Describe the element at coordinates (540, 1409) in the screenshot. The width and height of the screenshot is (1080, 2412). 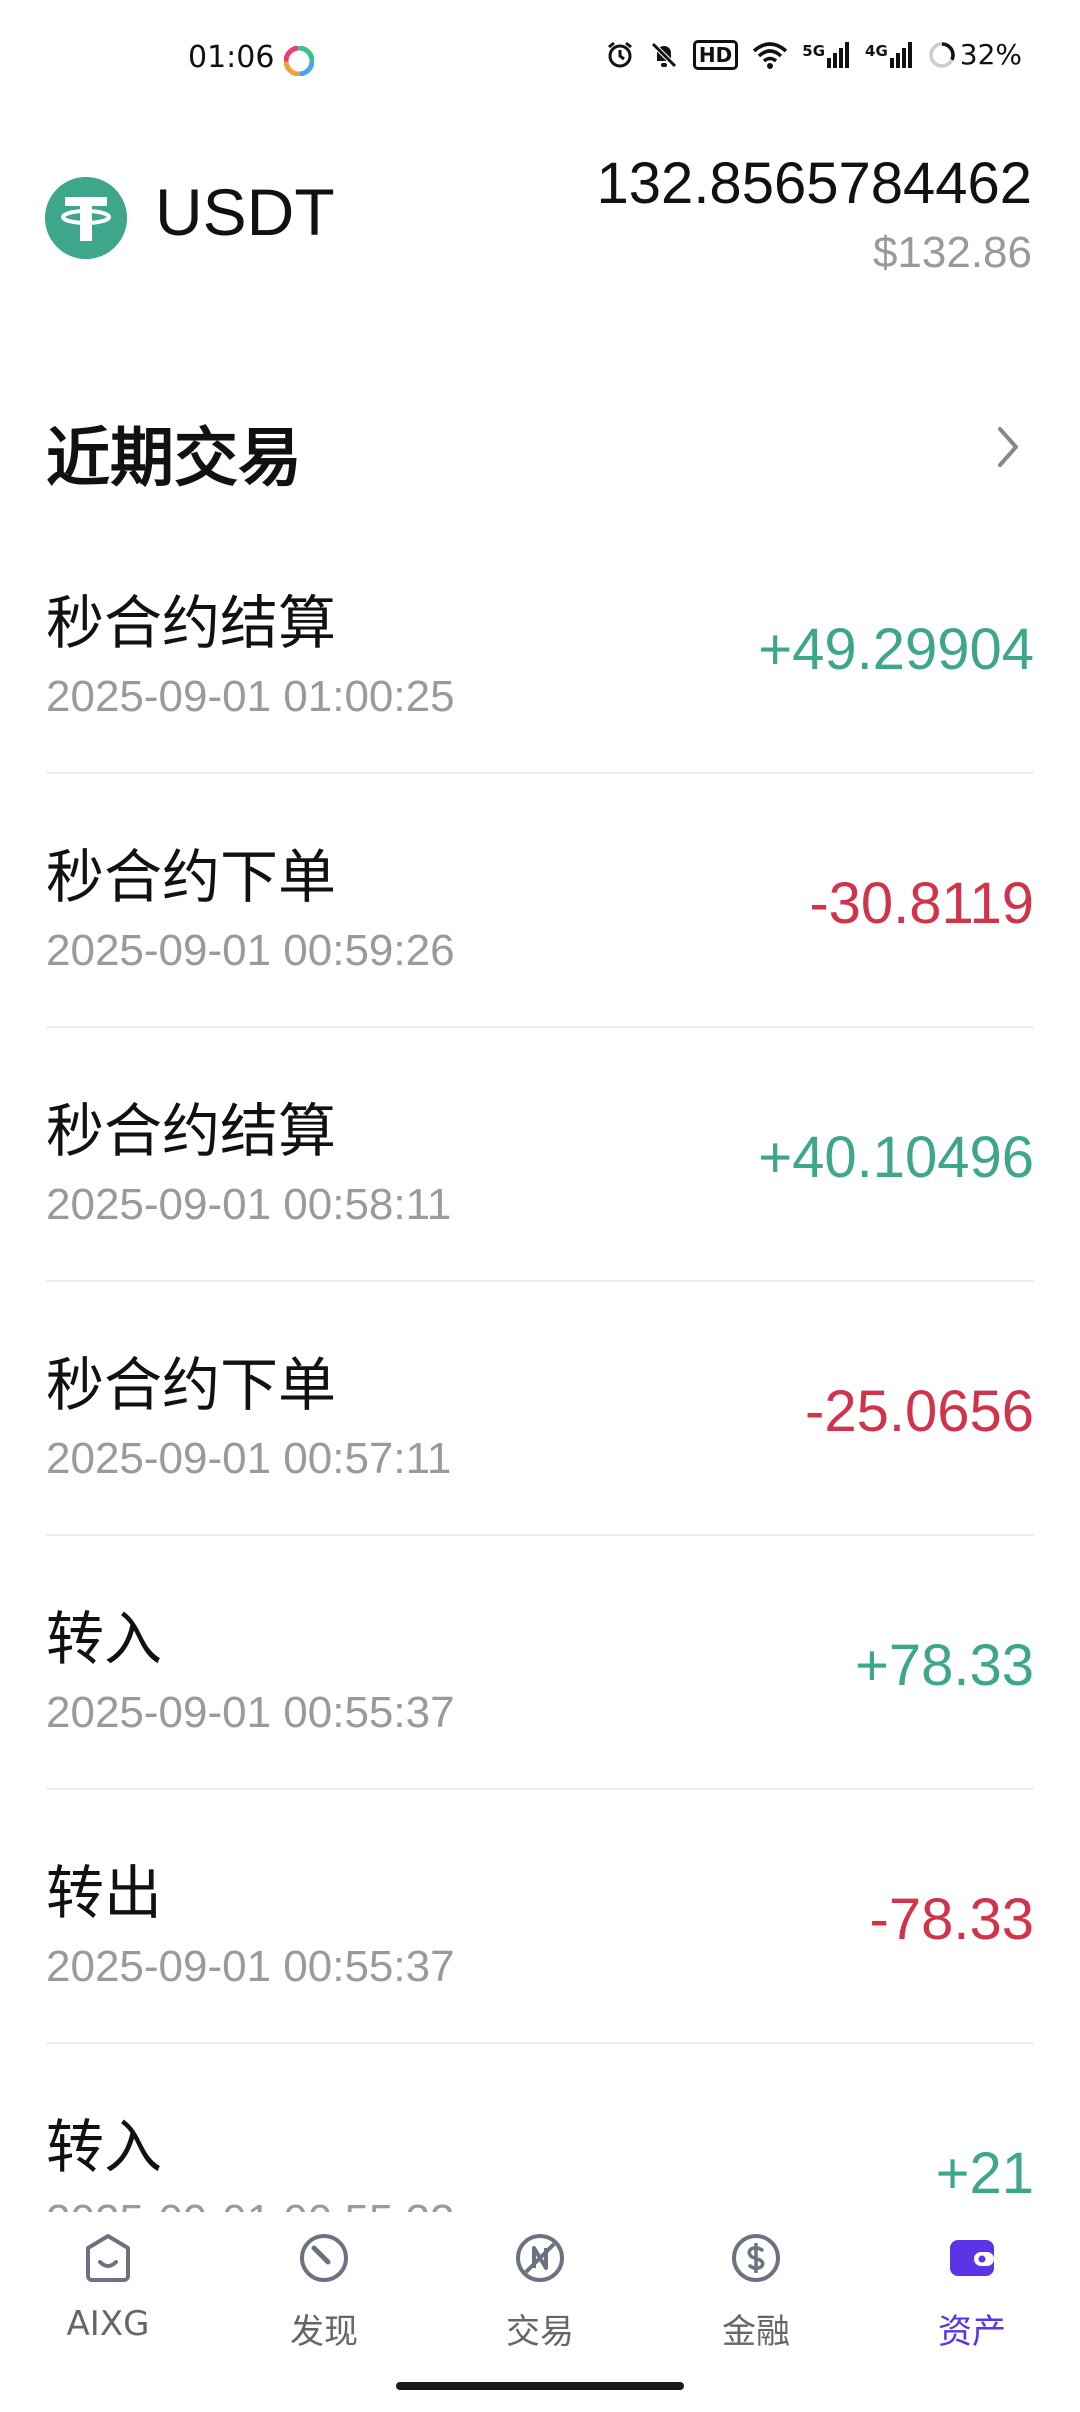
I see `transaction-row: 秒合约下单 2025-09-01 00:57:11 -25.0656` at that location.